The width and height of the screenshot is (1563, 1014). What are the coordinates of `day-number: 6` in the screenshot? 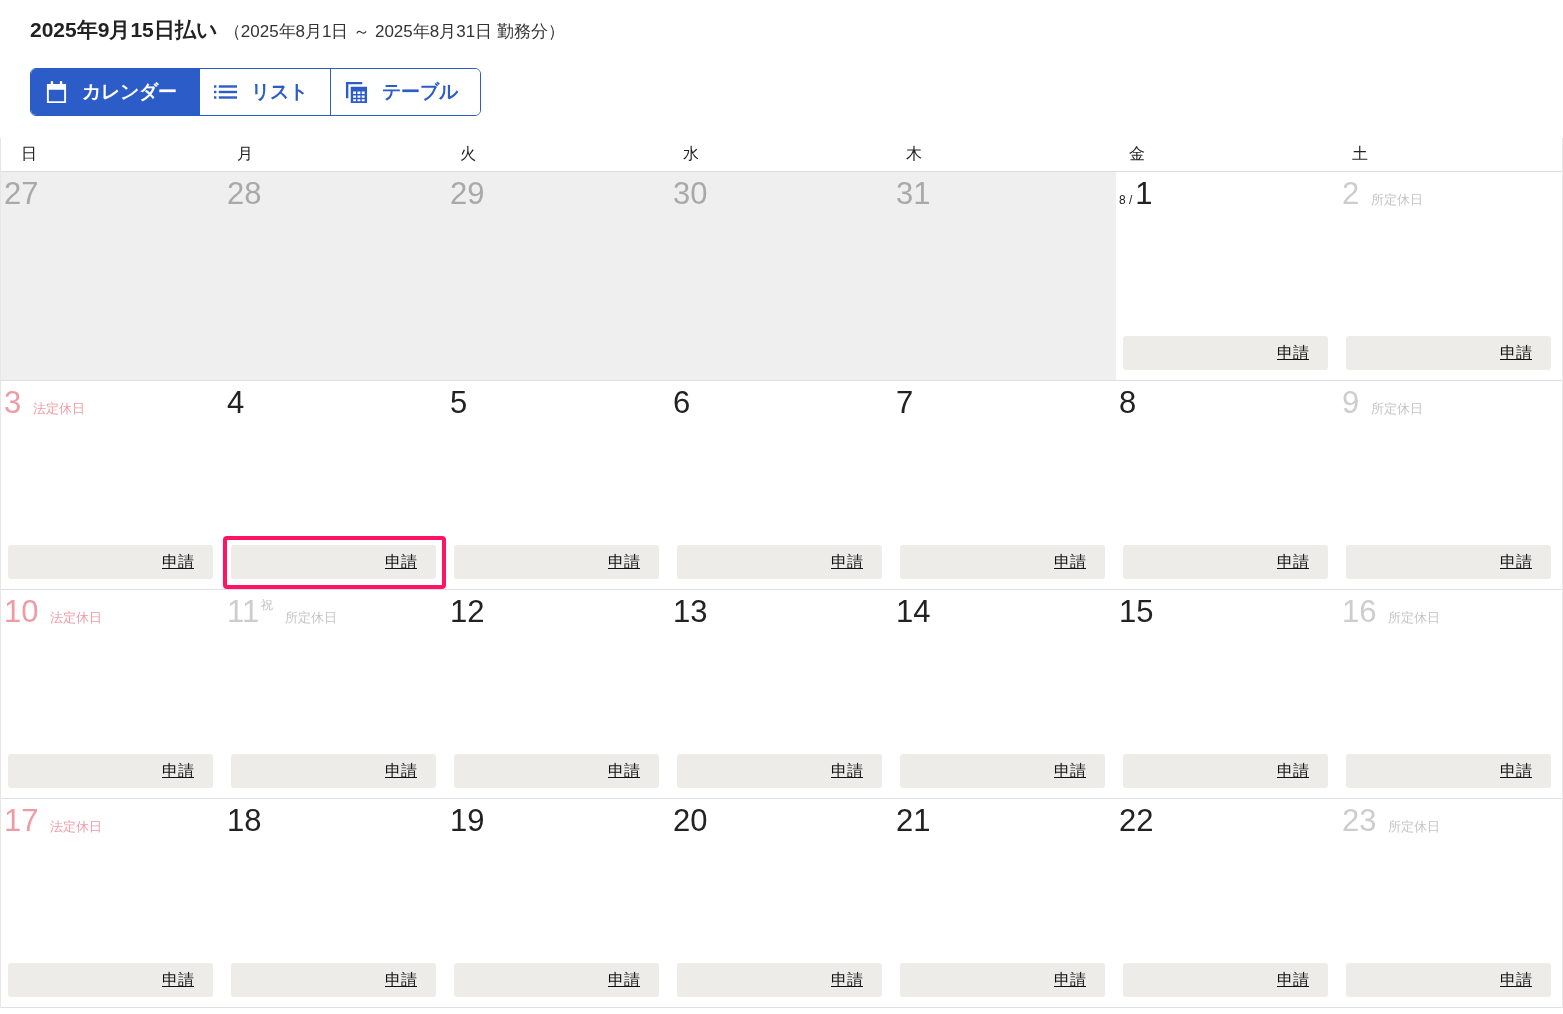 It's located at (682, 403).